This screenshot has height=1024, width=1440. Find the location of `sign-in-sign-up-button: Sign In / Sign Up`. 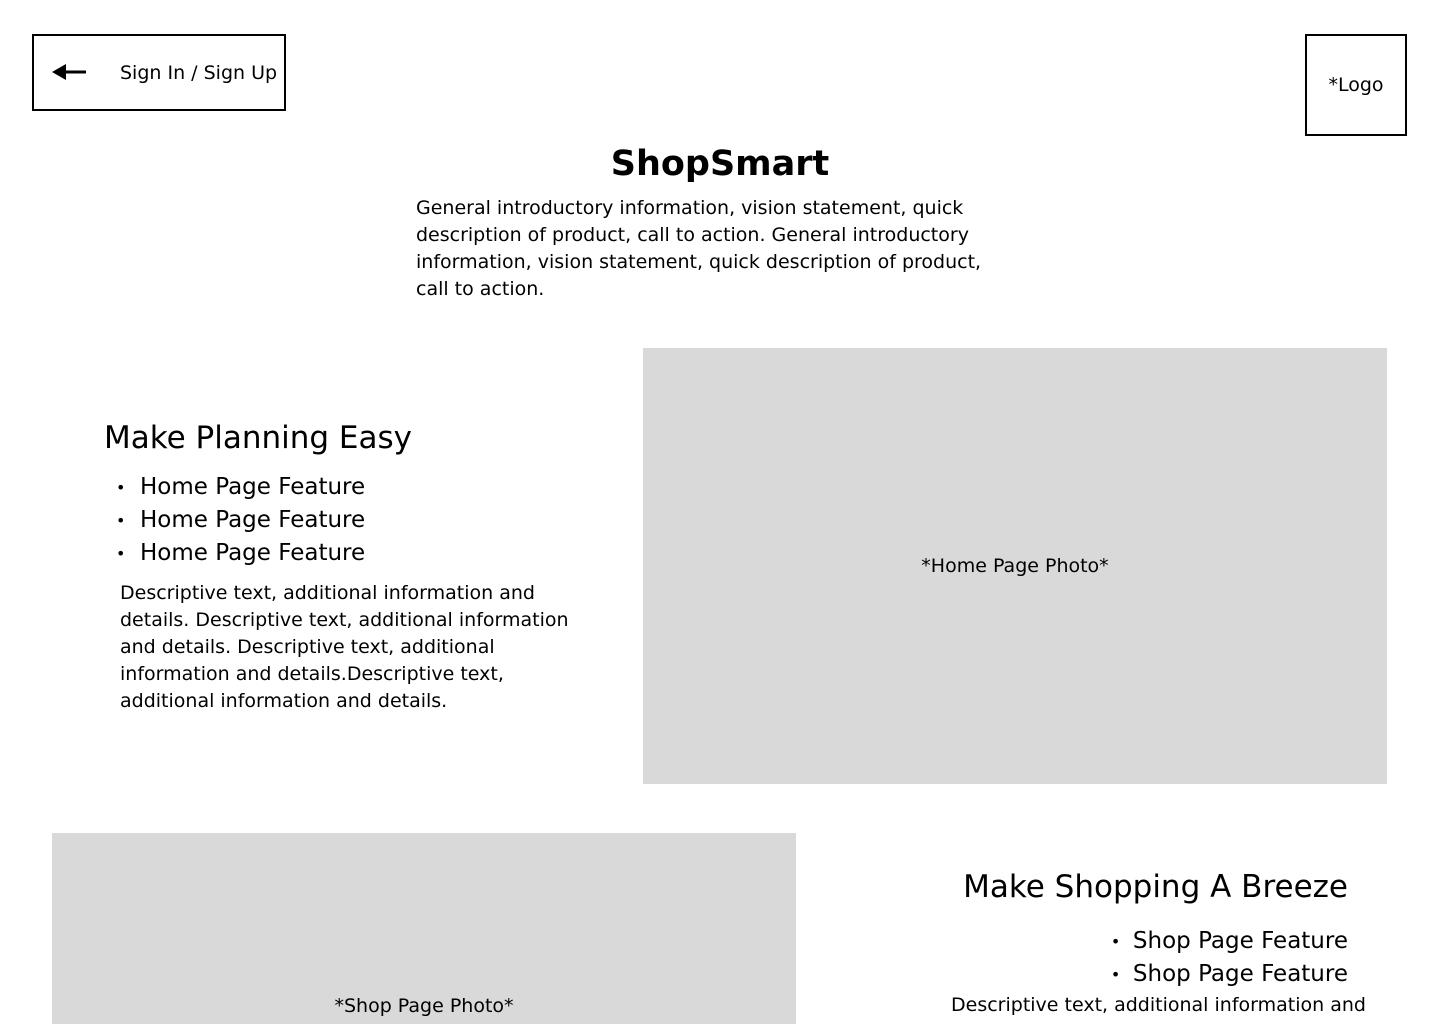

sign-in-sign-up-button: Sign In / Sign Up is located at coordinates (159, 72).